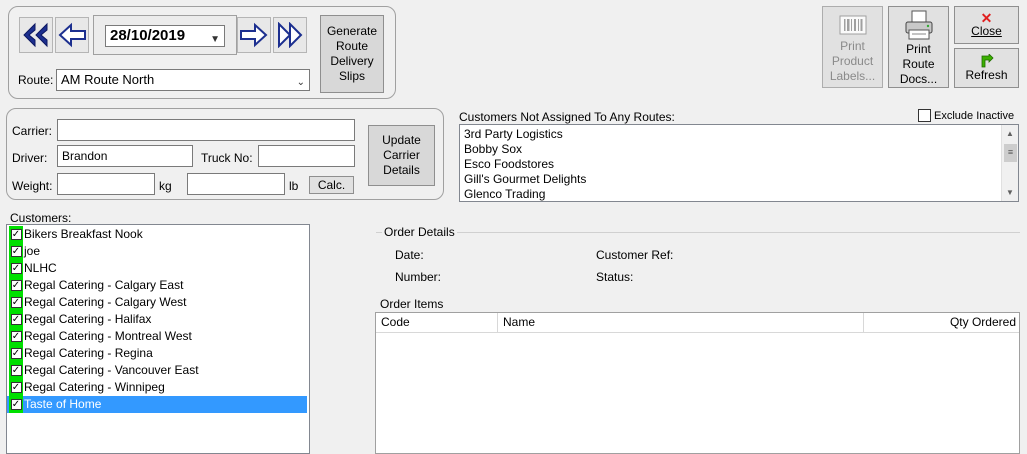  I want to click on list-item: 3rd Party Logistics, so click(739, 134).